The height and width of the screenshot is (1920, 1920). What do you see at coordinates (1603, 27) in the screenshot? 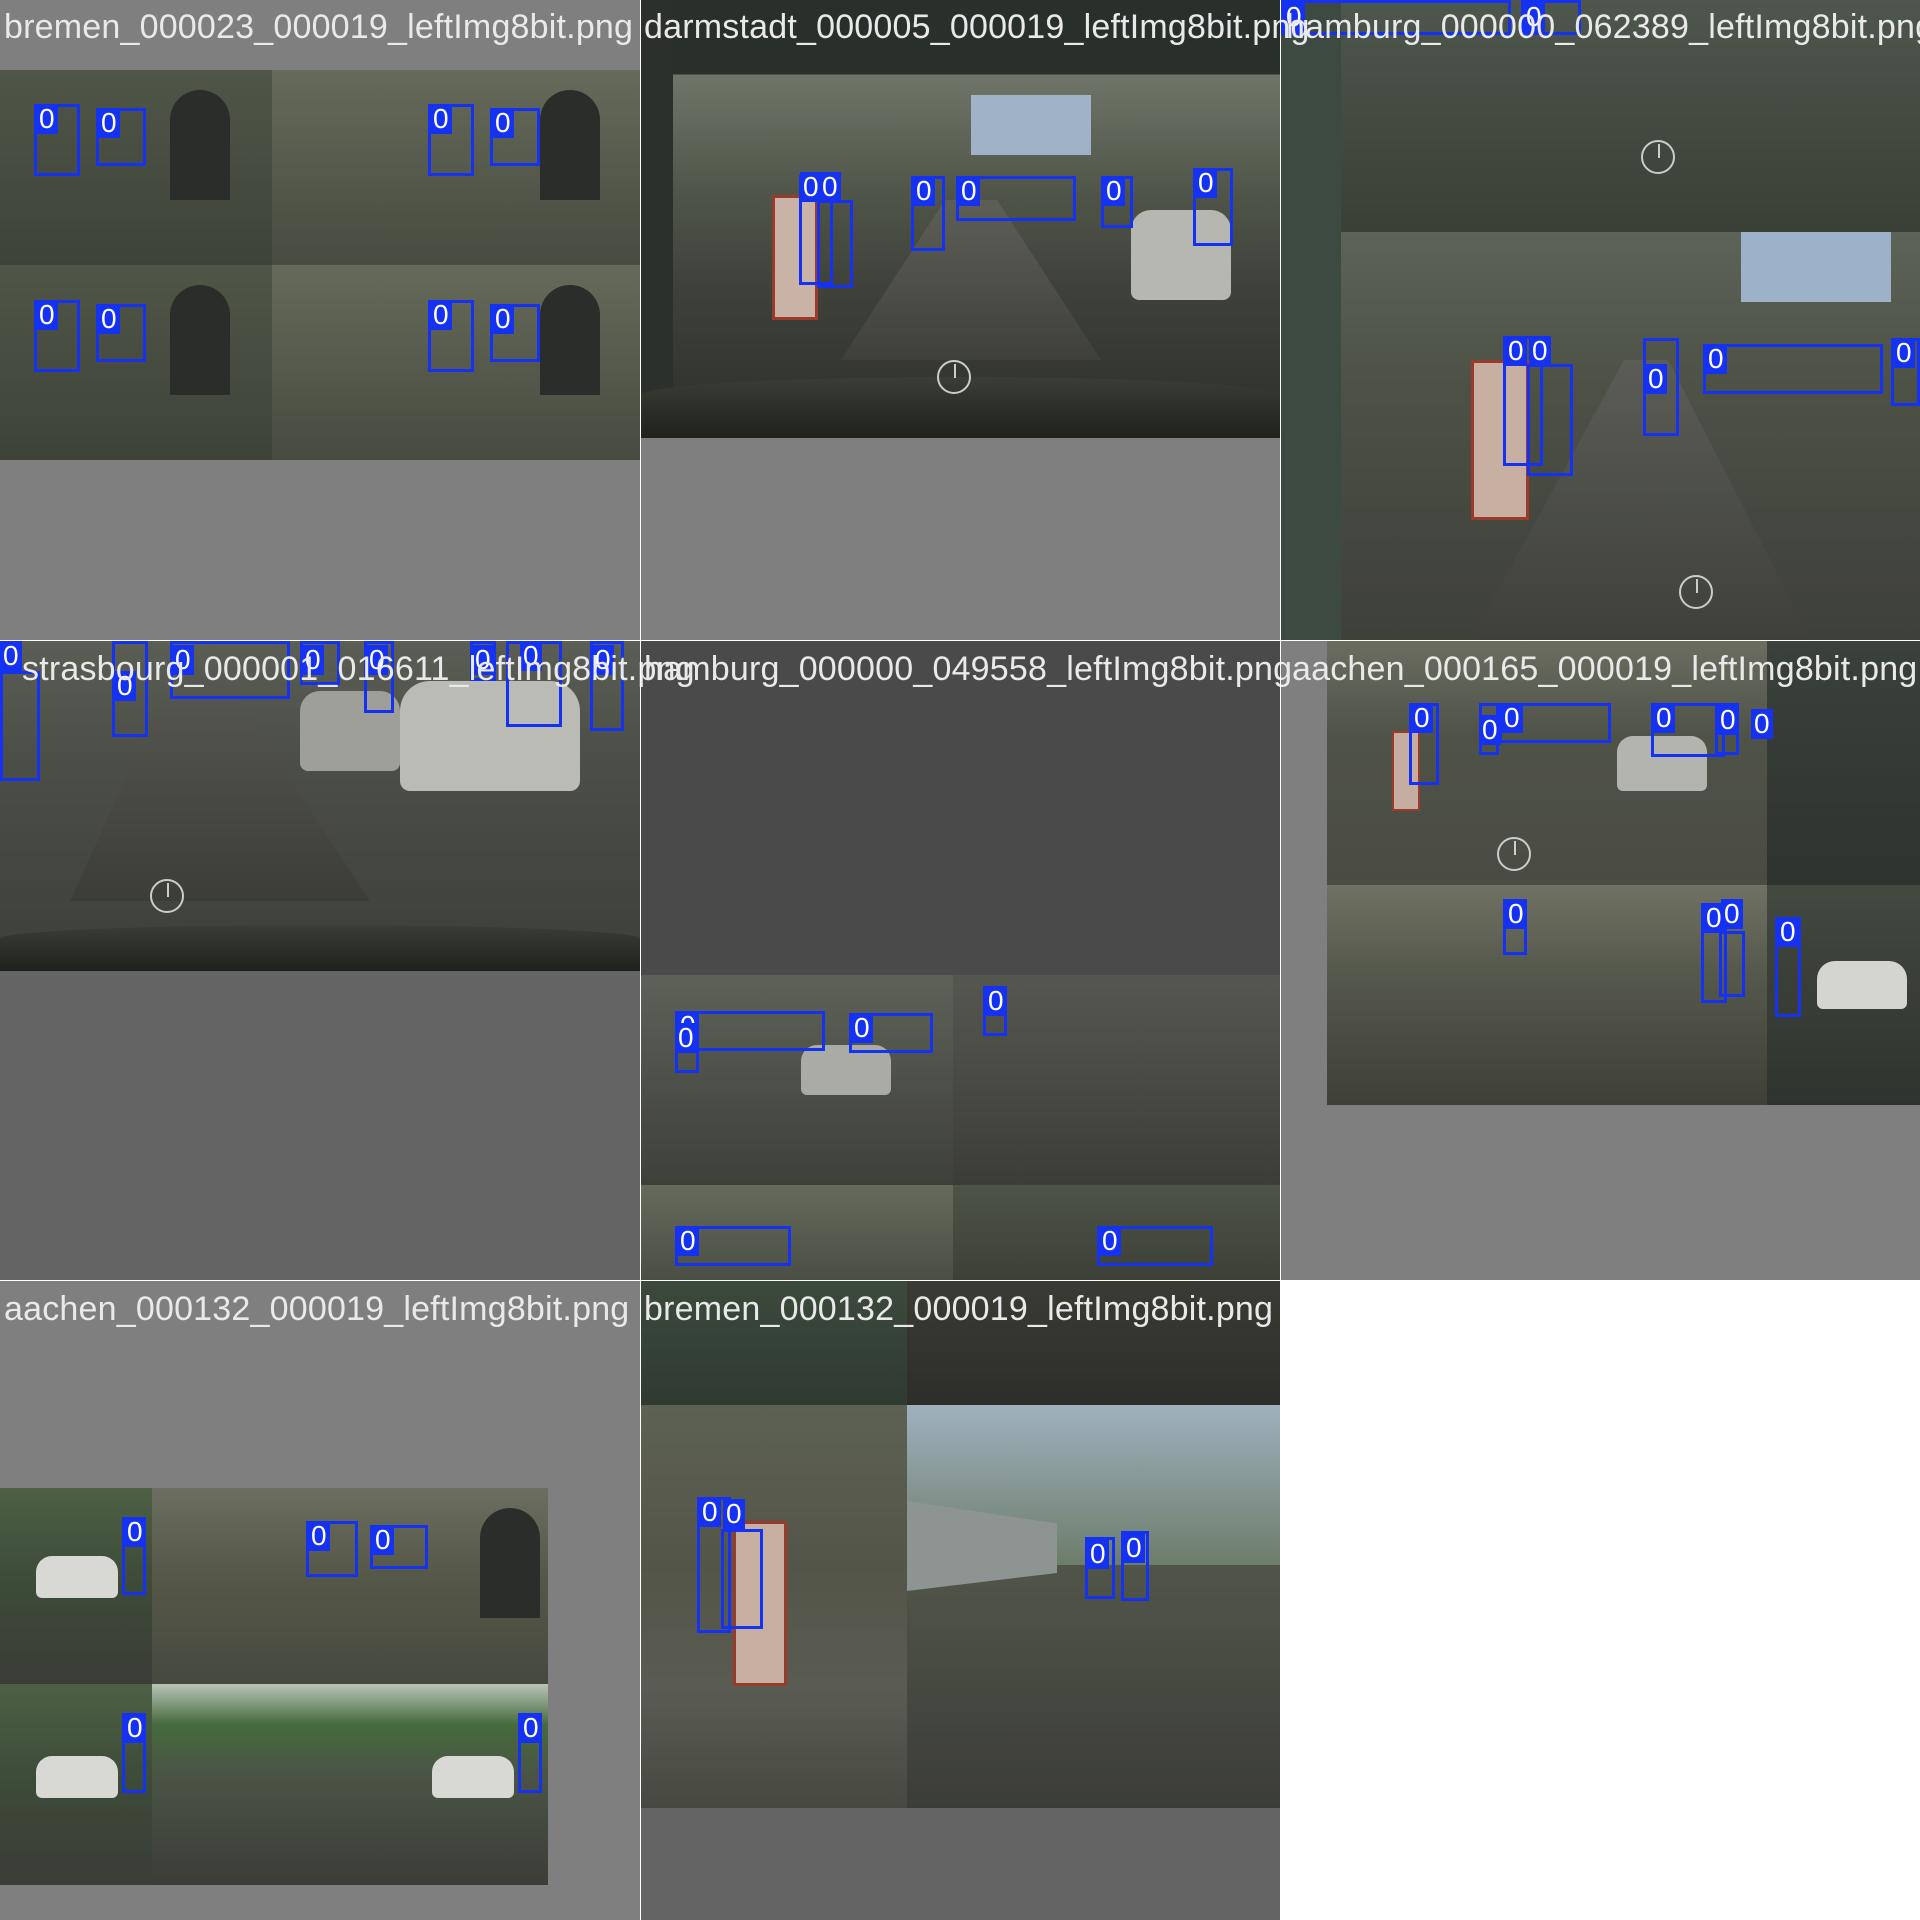
I see `tile-caption: hamburg_000000_062389_leftImg8bit.png` at bounding box center [1603, 27].